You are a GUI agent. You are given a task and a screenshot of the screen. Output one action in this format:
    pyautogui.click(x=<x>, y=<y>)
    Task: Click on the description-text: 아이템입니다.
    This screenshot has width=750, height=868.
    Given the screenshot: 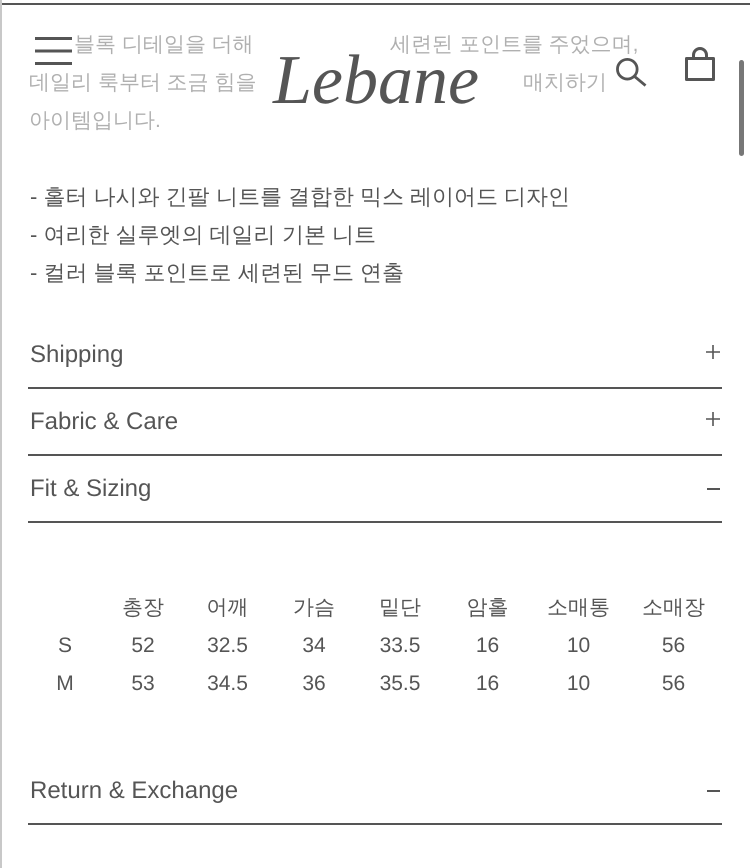 What is the action you would take?
    pyautogui.click(x=95, y=121)
    